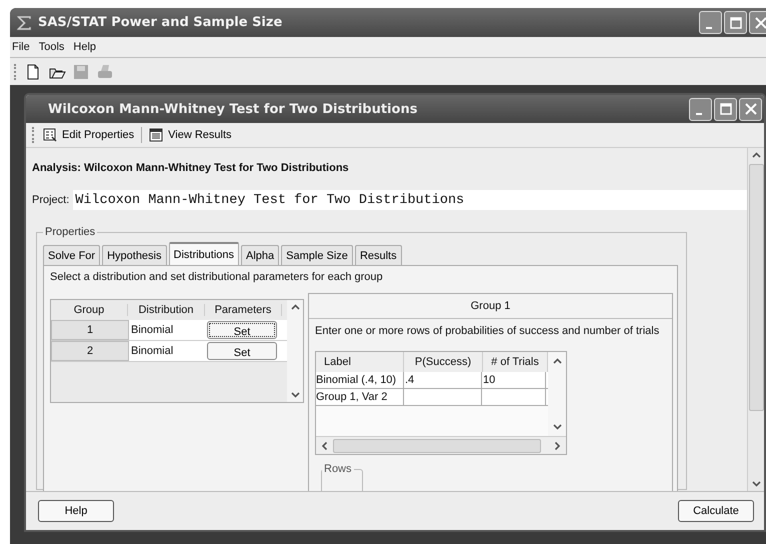 This screenshot has width=766, height=544. Describe the element at coordinates (90, 351) in the screenshot. I see `row-header: 2` at that location.